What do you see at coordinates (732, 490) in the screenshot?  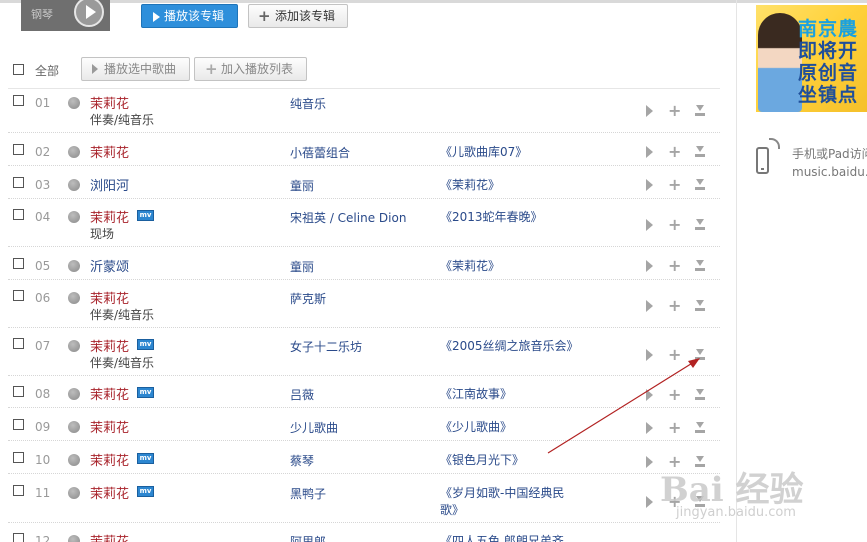 I see `watermark-logo: Bai 经验` at bounding box center [732, 490].